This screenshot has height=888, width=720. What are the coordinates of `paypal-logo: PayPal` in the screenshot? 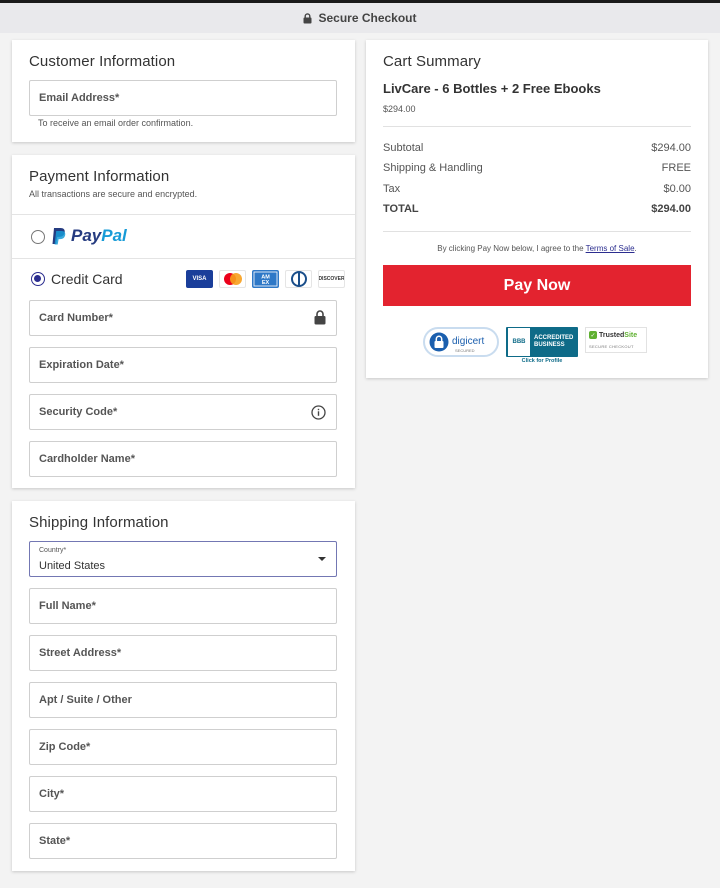 It's located at (89, 236).